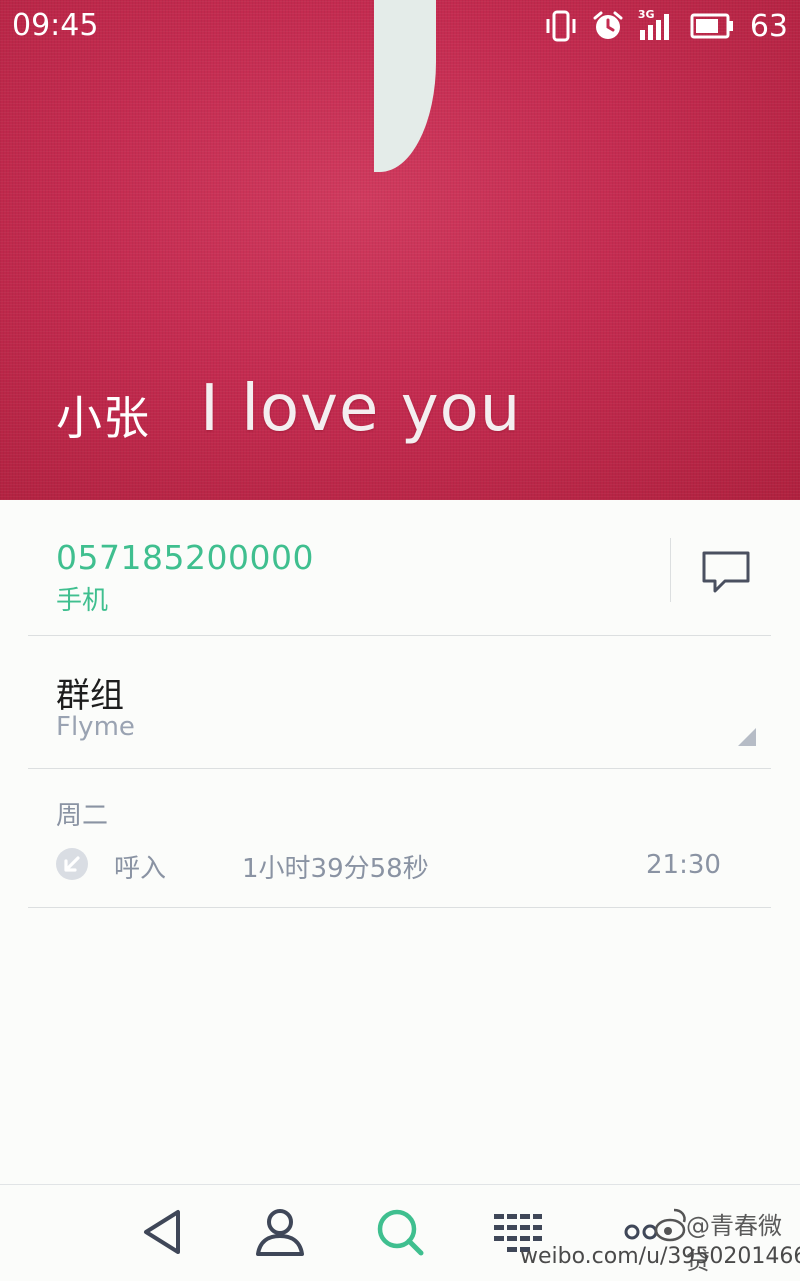  Describe the element at coordinates (400, 26) in the screenshot. I see `status-bar: 09:45 3G 63` at that location.